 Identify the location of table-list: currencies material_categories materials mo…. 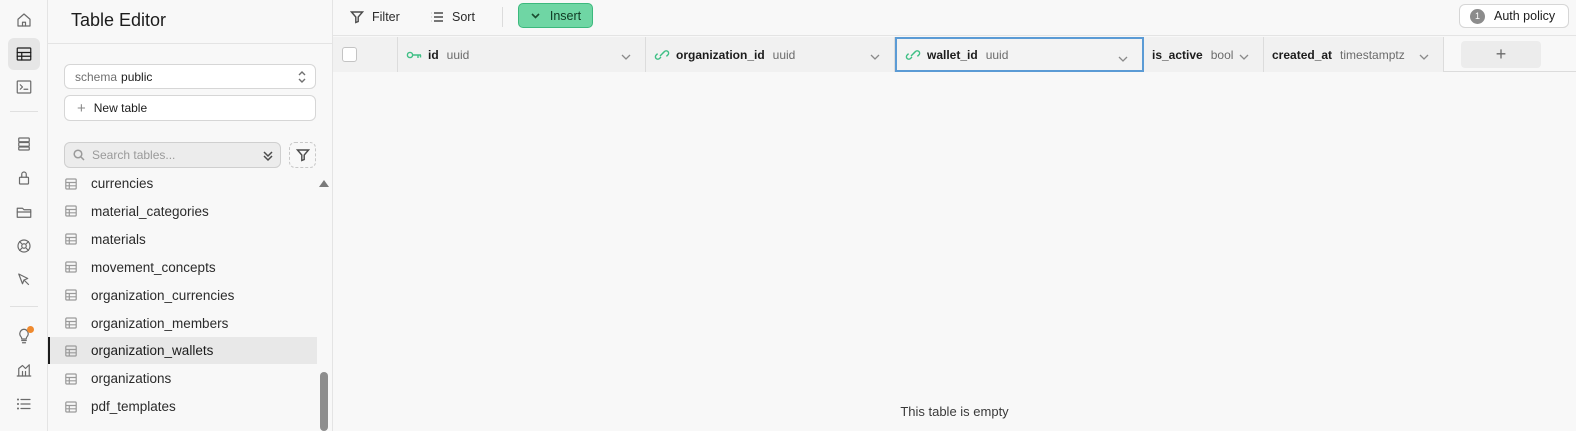
(183, 300).